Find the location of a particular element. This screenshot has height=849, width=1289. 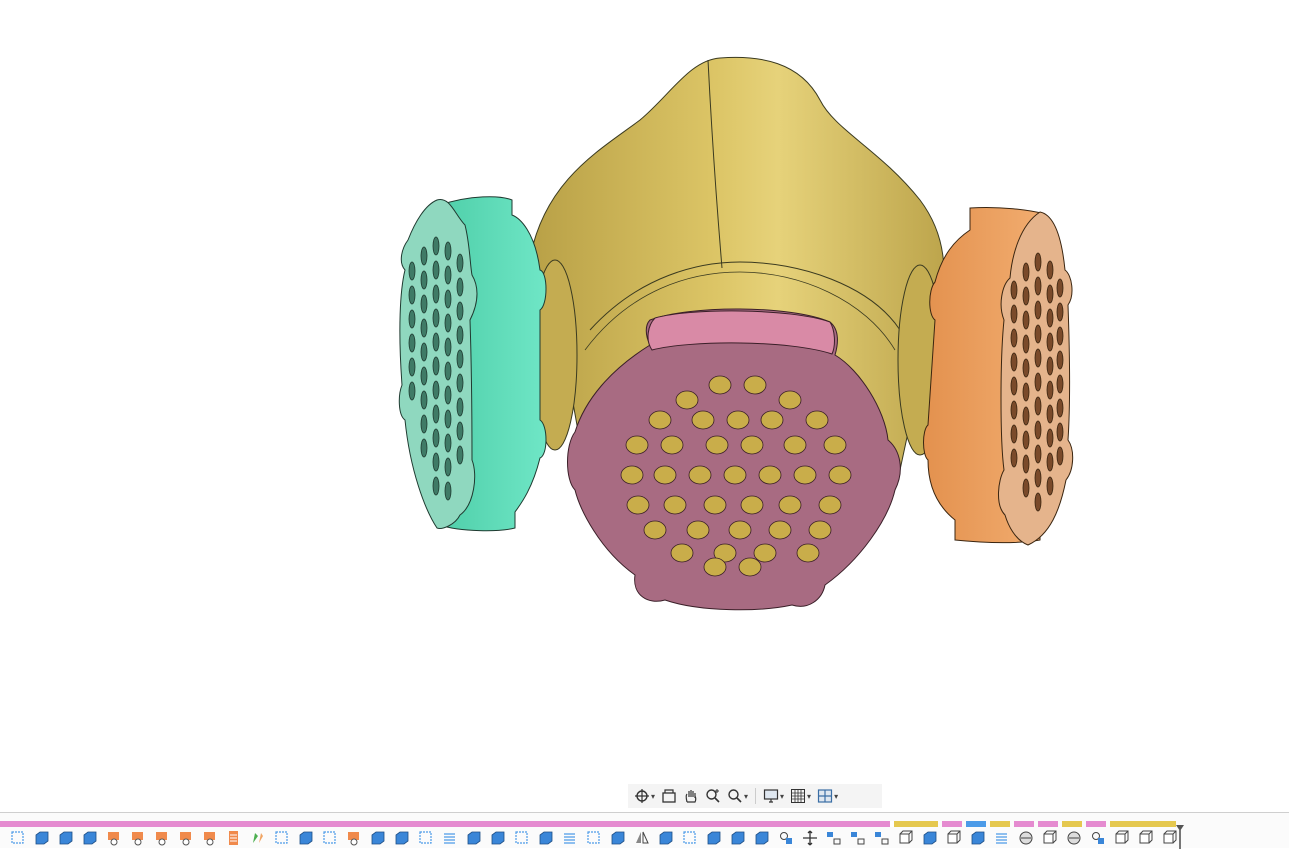

box-icon is located at coordinates (954, 837).